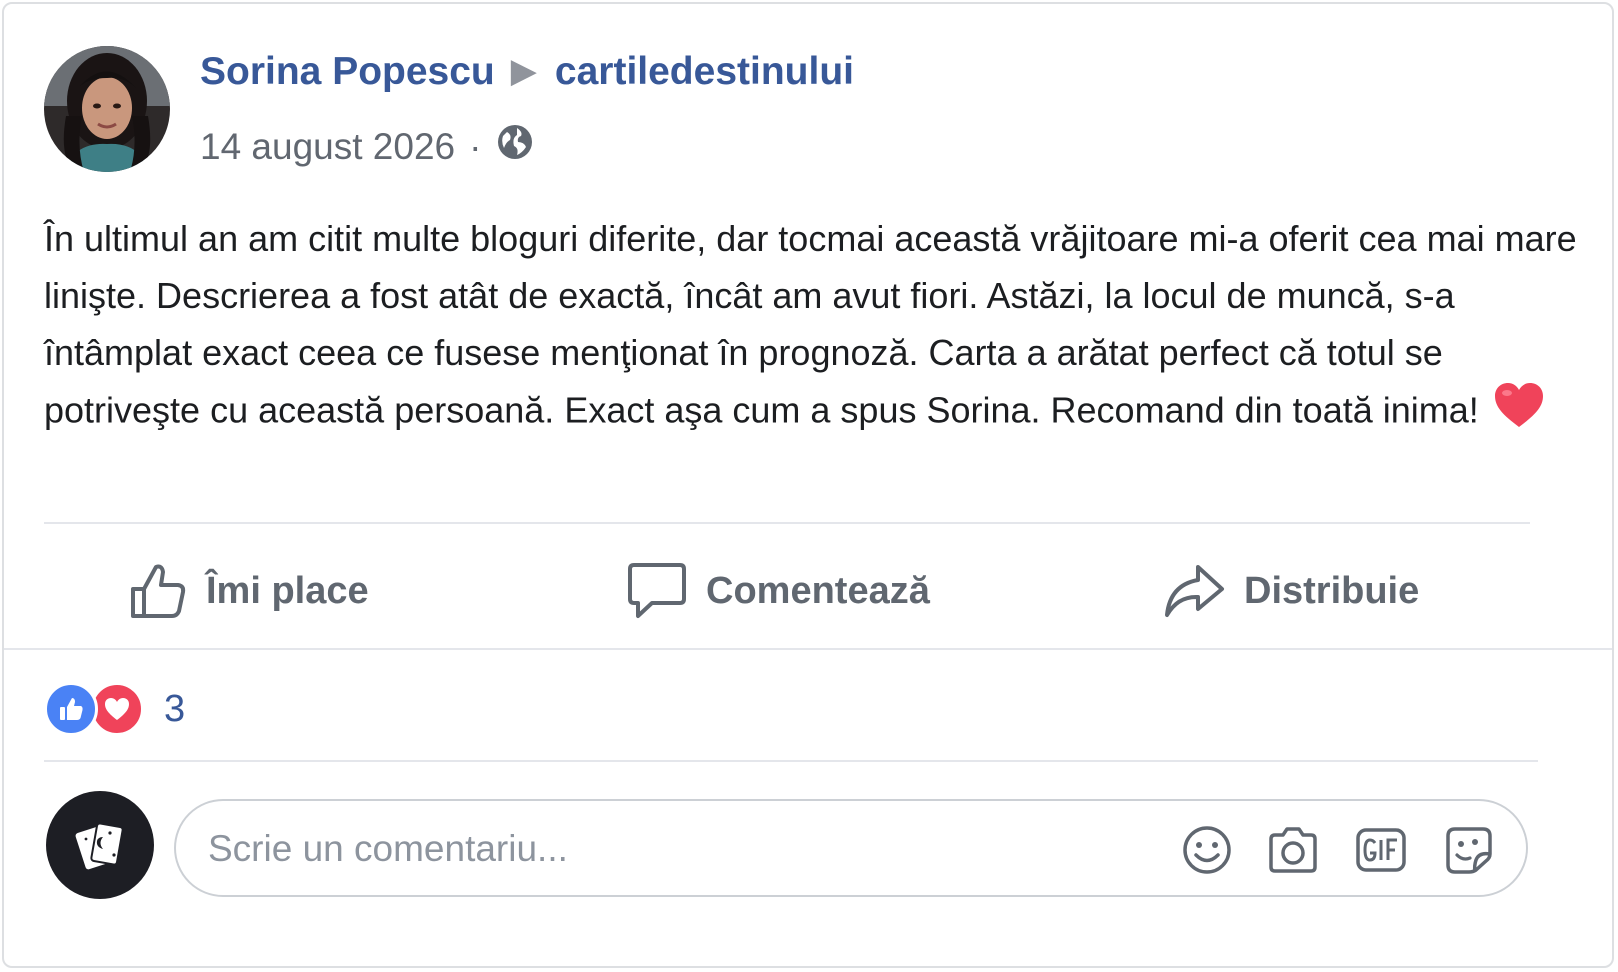  What do you see at coordinates (174, 709) in the screenshot?
I see `reaction-count: 3` at bounding box center [174, 709].